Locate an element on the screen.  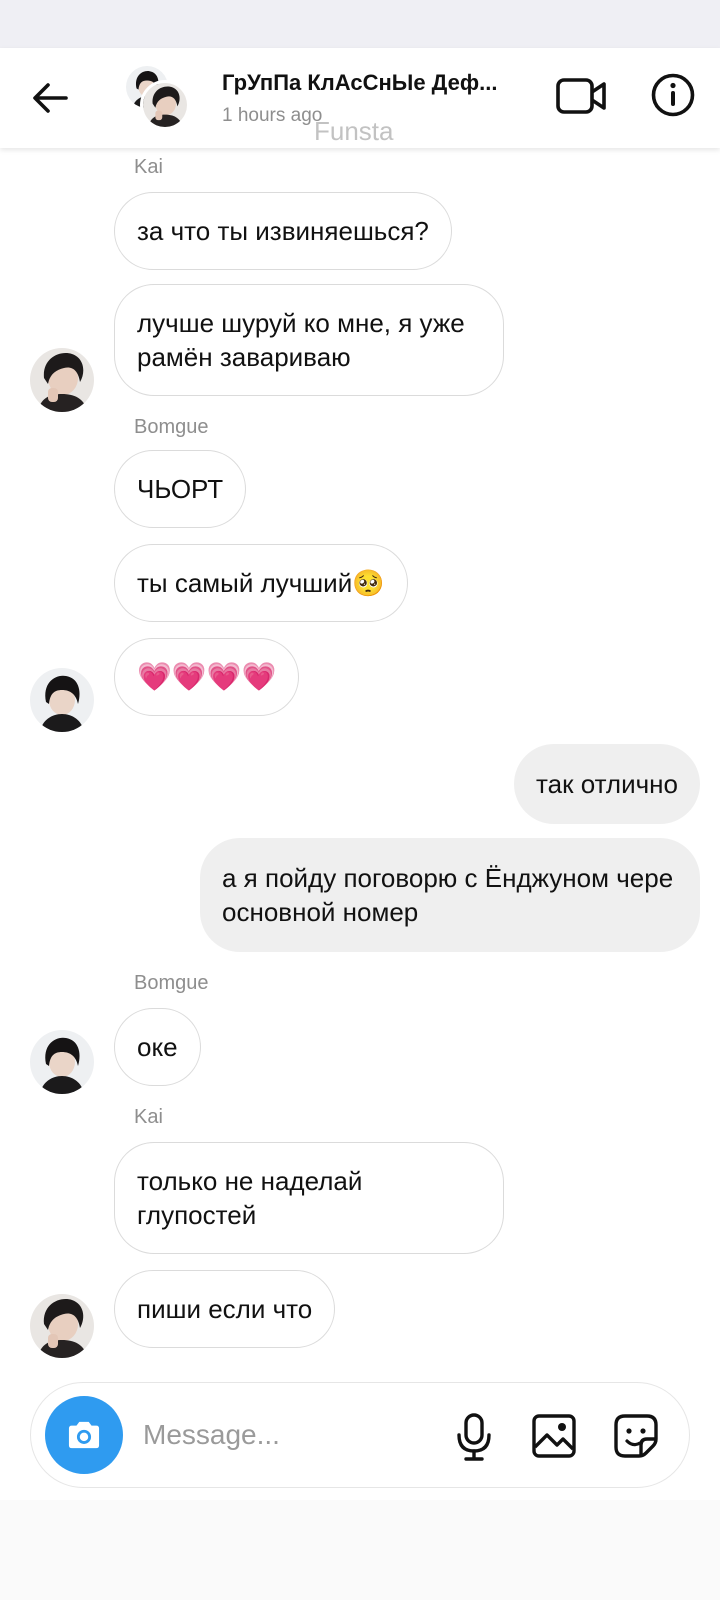
incoming-message: оке is located at coordinates (157, 1047).